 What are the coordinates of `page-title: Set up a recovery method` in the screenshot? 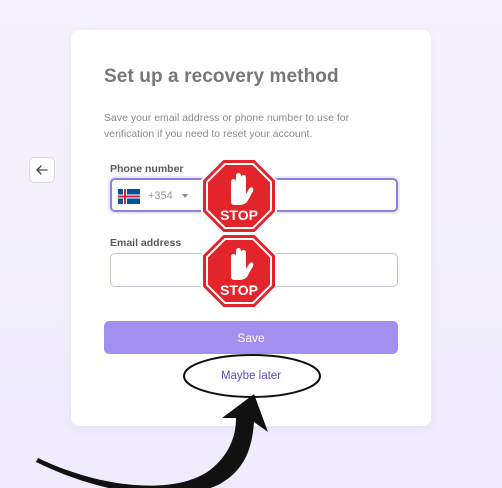 It's located at (221, 76).